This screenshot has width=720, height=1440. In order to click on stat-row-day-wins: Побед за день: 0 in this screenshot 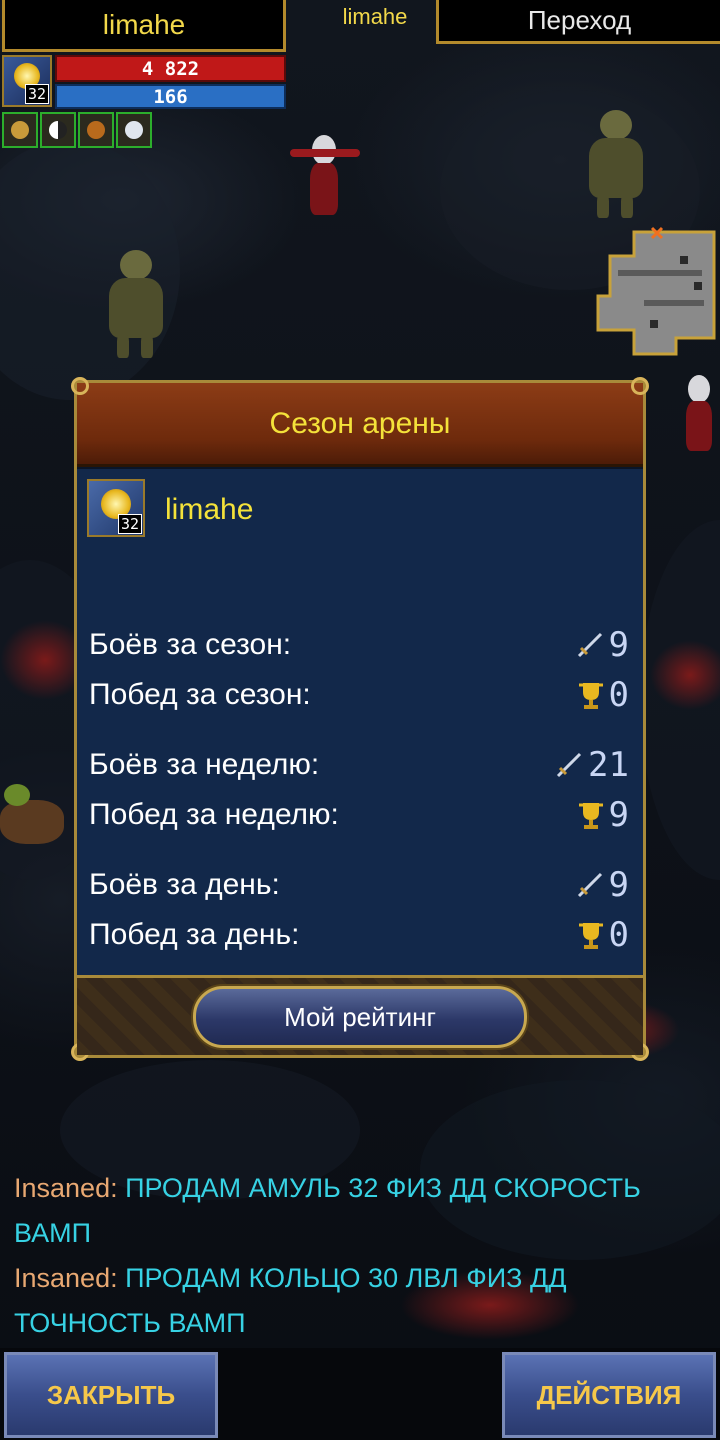, I will do `click(359, 935)`.